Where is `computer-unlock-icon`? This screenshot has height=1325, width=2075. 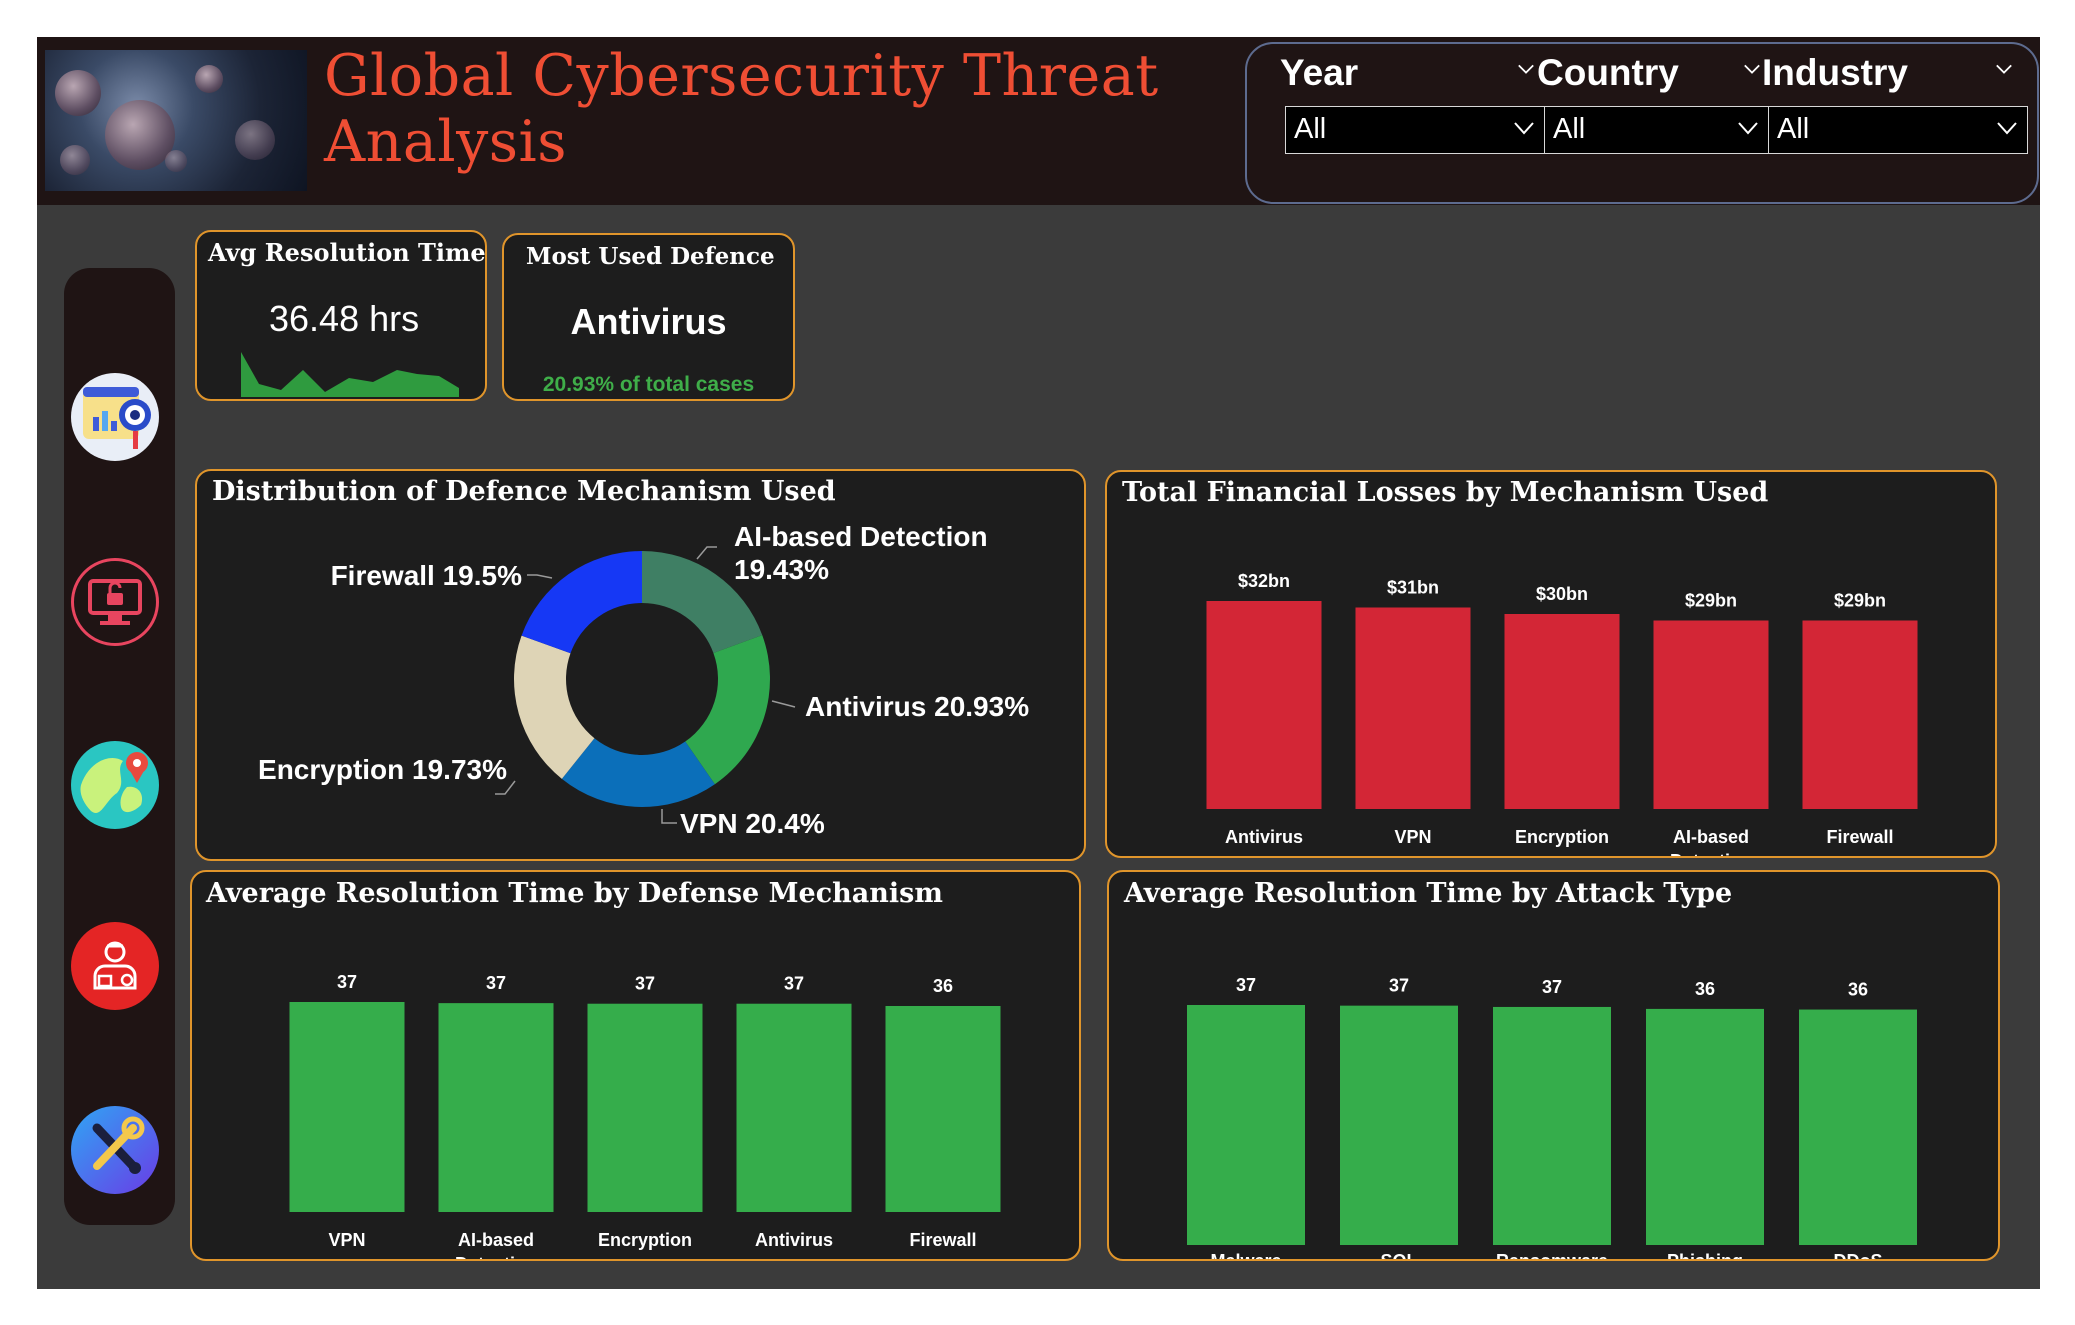
computer-unlock-icon is located at coordinates (115, 602).